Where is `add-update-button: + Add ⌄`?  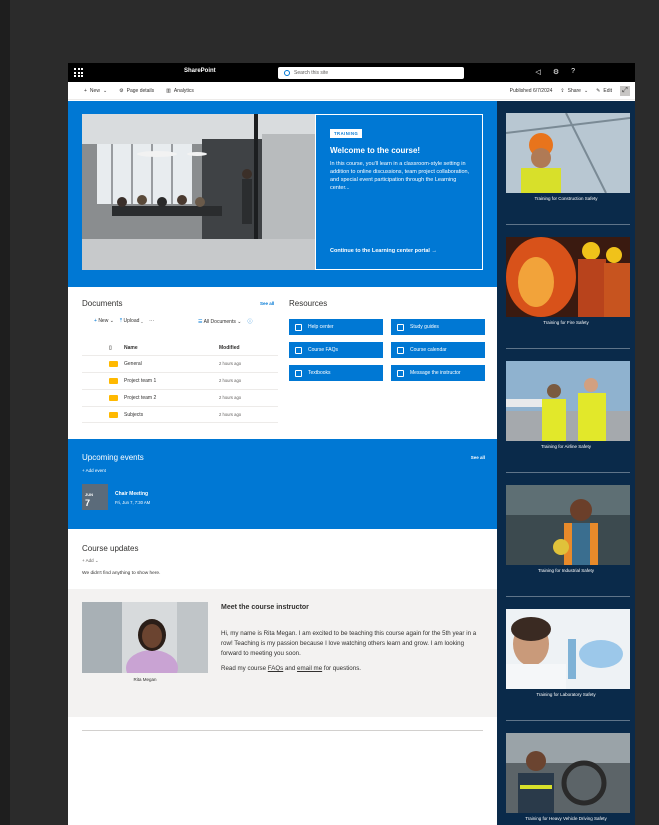 add-update-button: + Add ⌄ is located at coordinates (90, 561).